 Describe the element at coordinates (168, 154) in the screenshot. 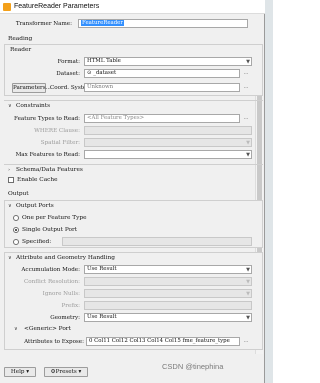

I see `max-features-select: ▼` at that location.